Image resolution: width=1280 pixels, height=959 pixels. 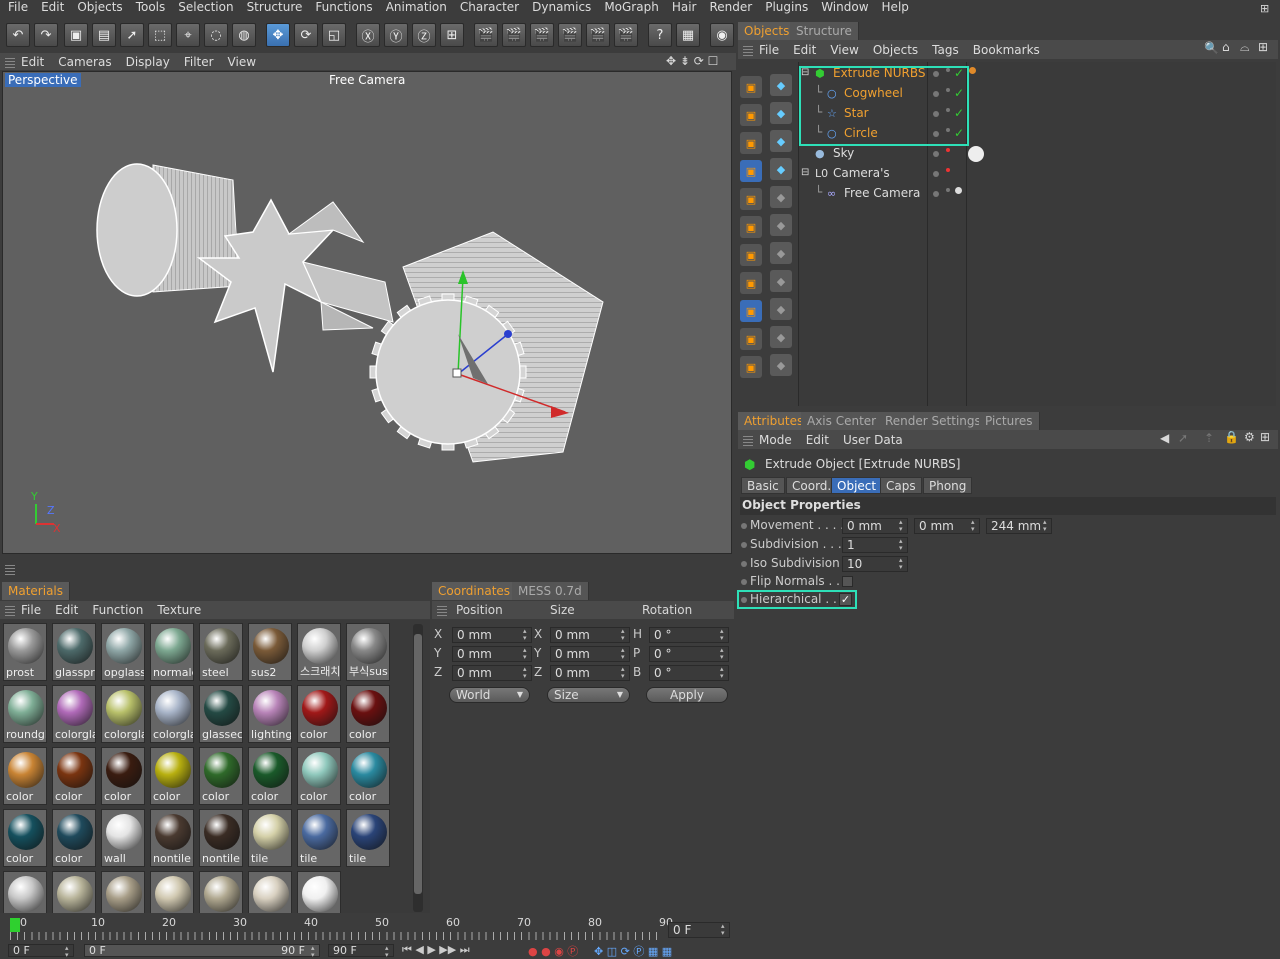 I want to click on save-icon: ▣, so click(x=76, y=35).